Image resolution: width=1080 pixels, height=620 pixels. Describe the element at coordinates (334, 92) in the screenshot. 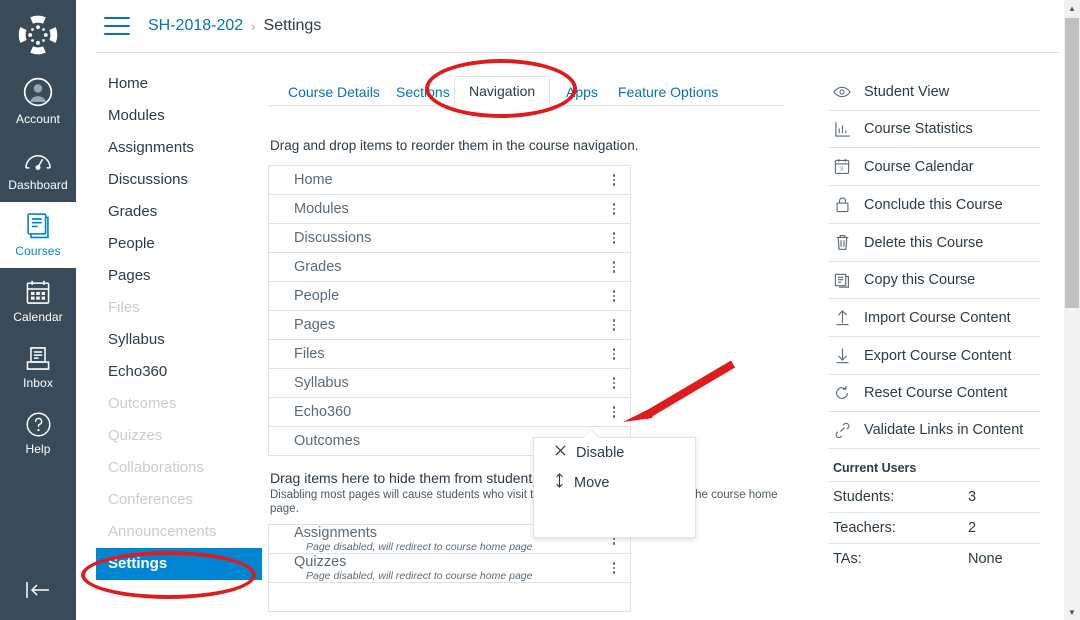

I see `tab-course-details: Course Details` at that location.